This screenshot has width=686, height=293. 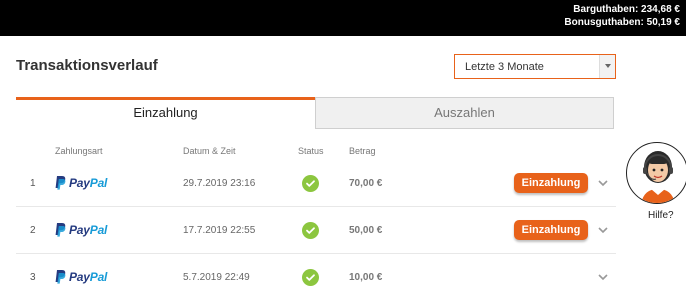 What do you see at coordinates (33, 277) in the screenshot?
I see `row-index: 3` at bounding box center [33, 277].